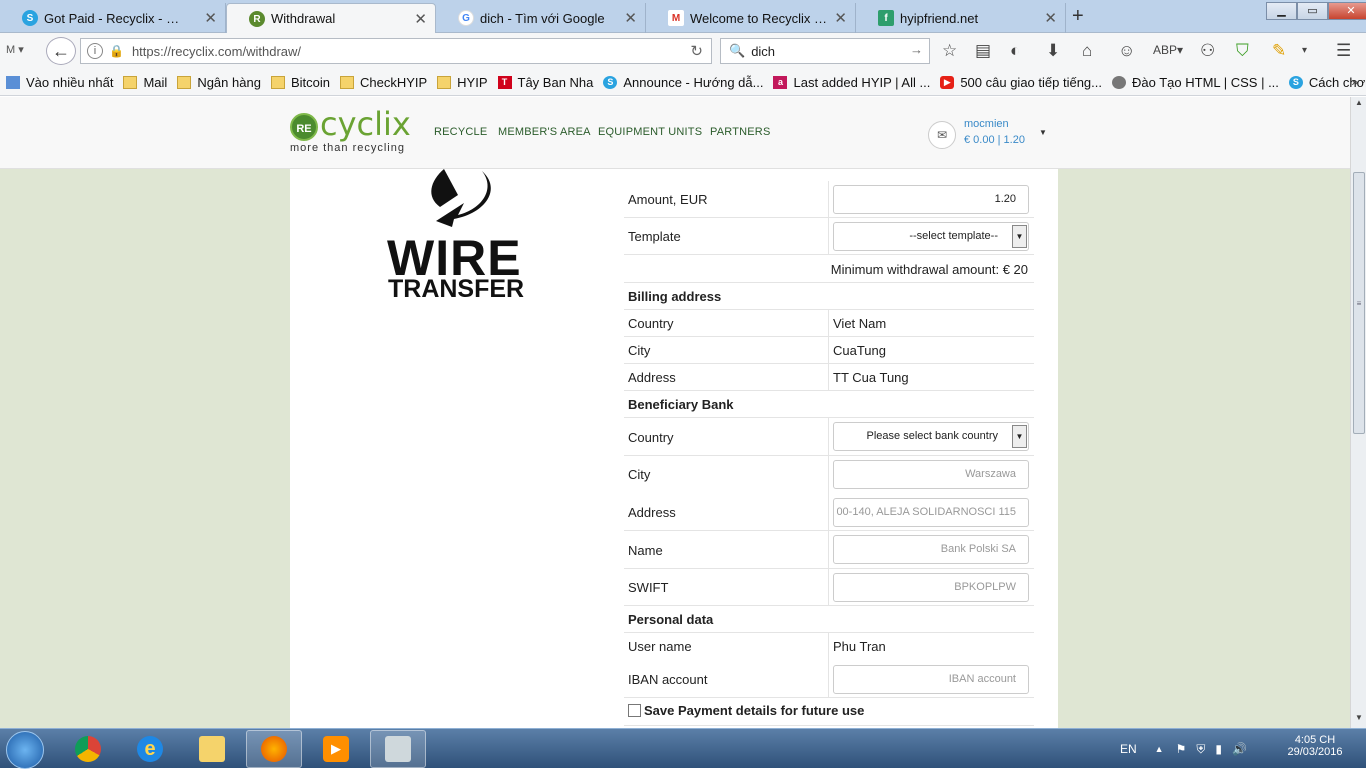 The width and height of the screenshot is (1366, 769). Describe the element at coordinates (396, 51) in the screenshot. I see `url-bar: i 🔒 https://recyclix.com/withdraw/ ↻` at that location.